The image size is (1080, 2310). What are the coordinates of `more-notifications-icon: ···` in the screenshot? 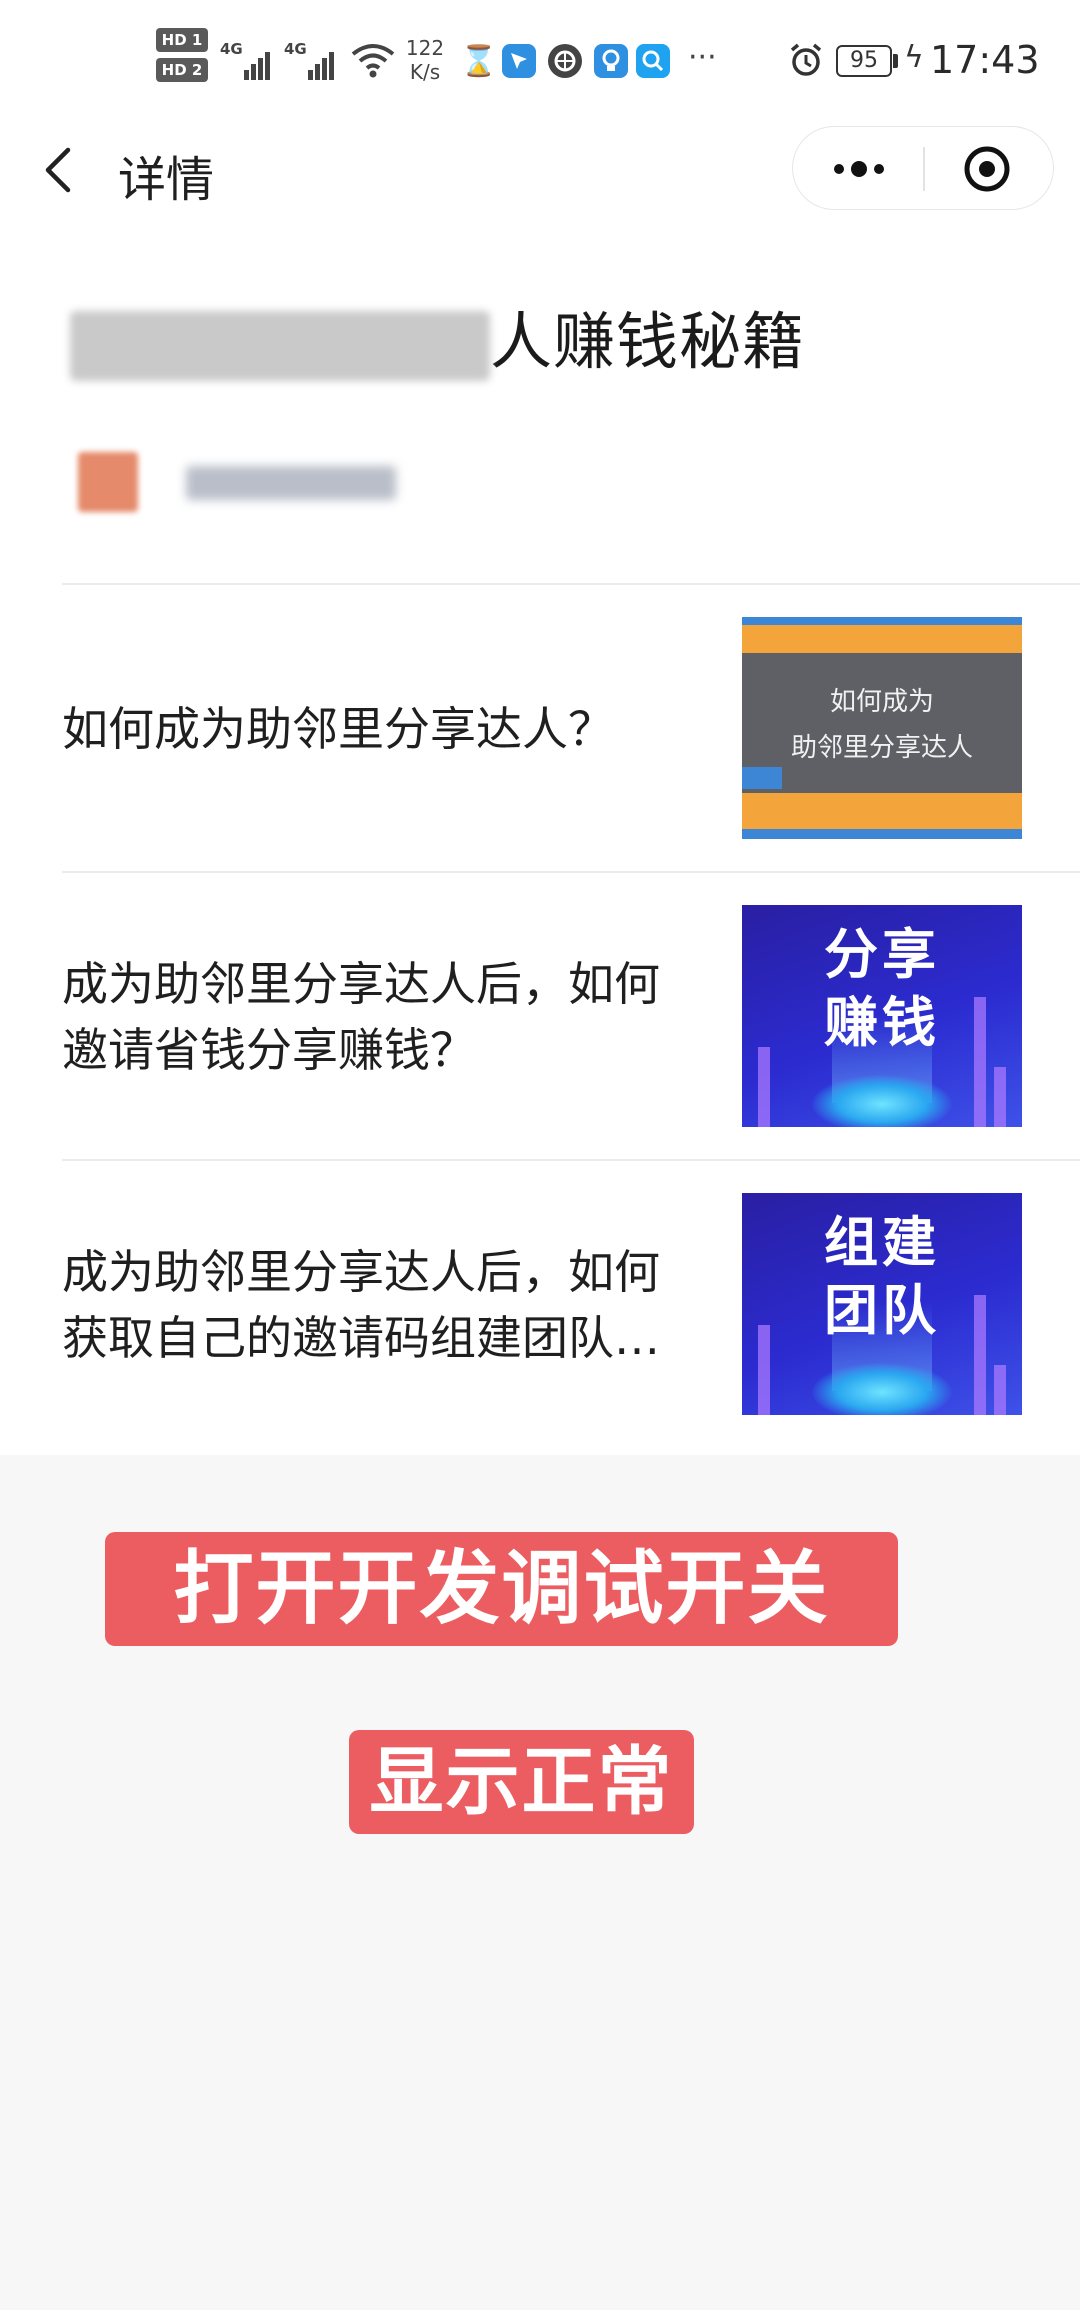 It's located at (702, 57).